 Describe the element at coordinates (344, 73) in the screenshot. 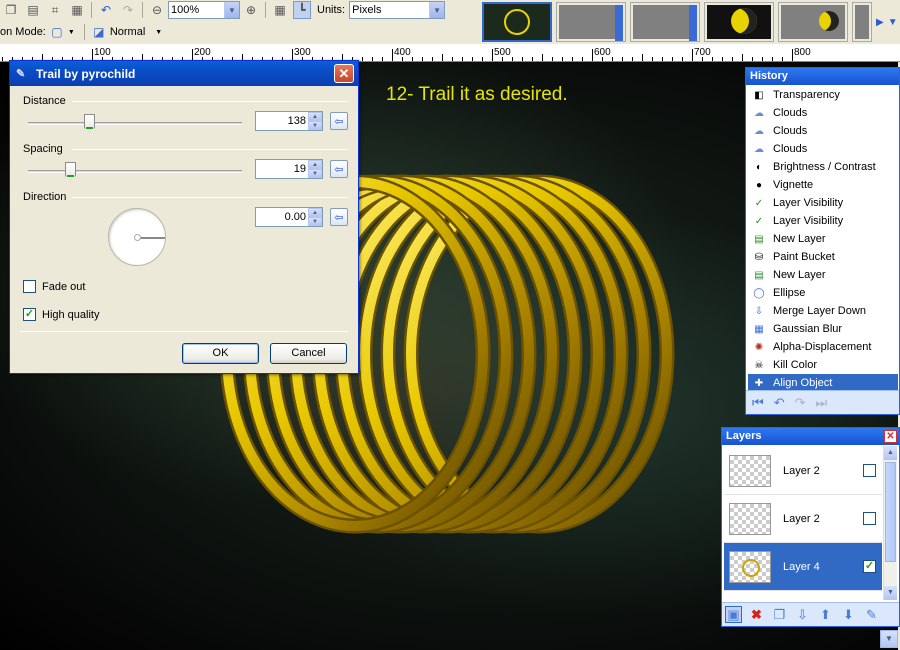

I see `close-button: ✕` at that location.